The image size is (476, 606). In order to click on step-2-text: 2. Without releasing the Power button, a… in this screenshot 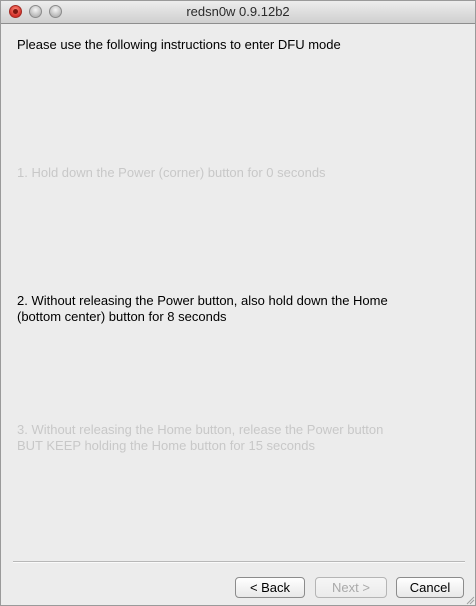, I will do `click(237, 309)`.